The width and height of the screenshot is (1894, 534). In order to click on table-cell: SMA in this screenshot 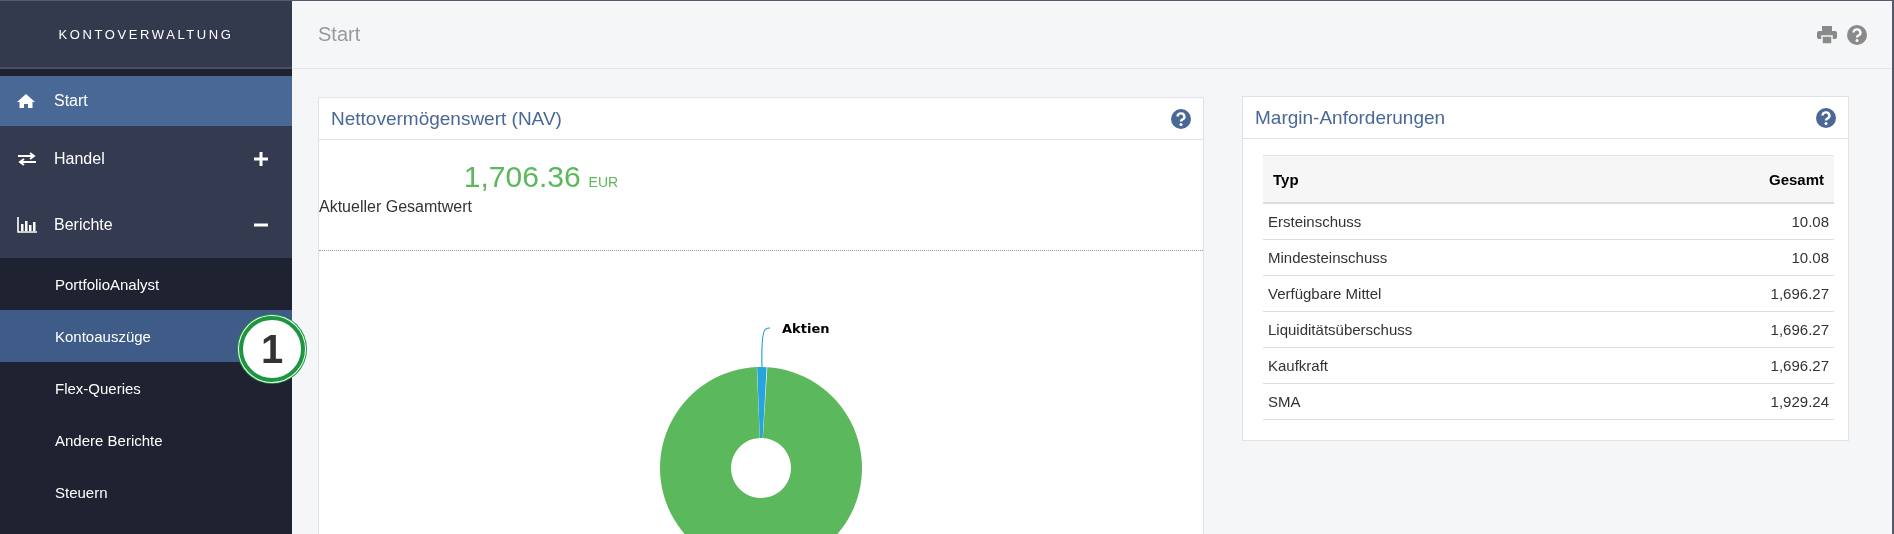, I will do `click(1455, 401)`.